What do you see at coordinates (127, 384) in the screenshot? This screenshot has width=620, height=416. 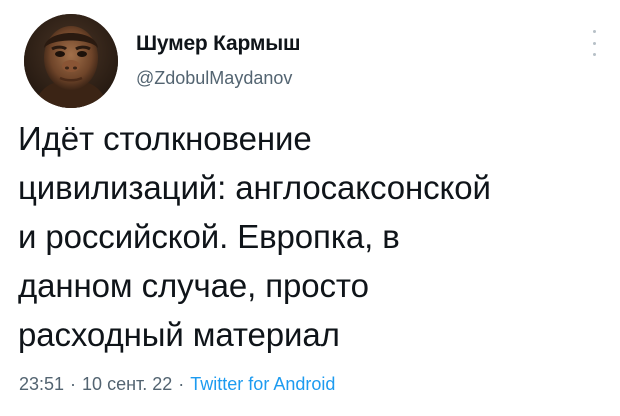 I see `tweet-date: 10 сент. 22` at bounding box center [127, 384].